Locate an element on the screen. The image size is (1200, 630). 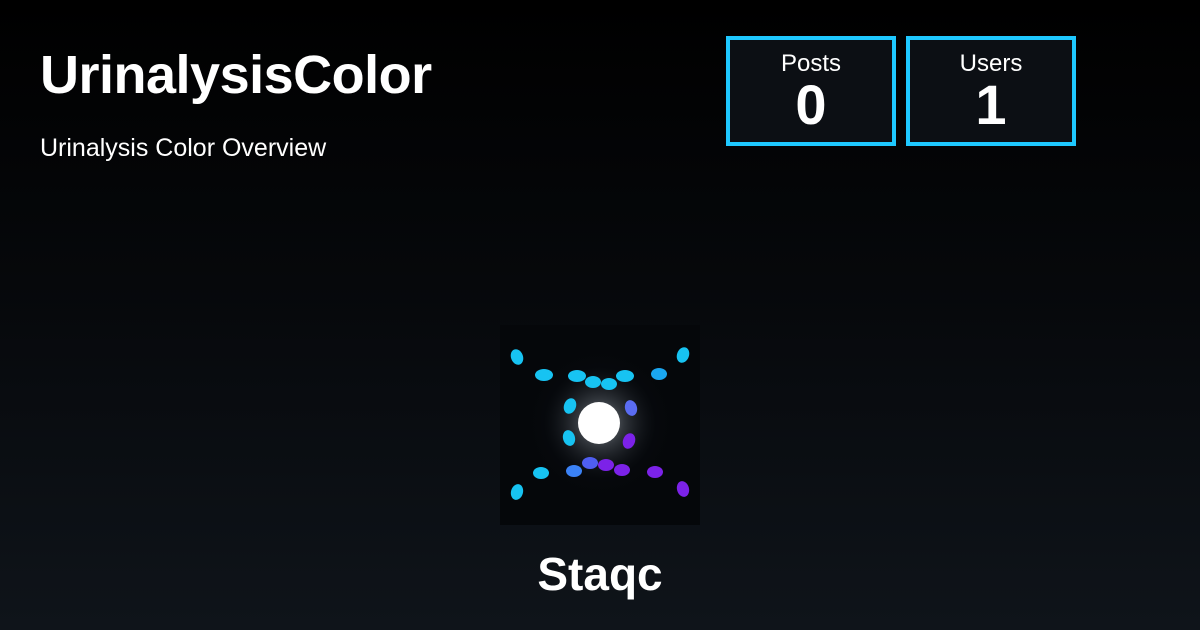
site-title: UrinalysisColor is located at coordinates (236, 75).